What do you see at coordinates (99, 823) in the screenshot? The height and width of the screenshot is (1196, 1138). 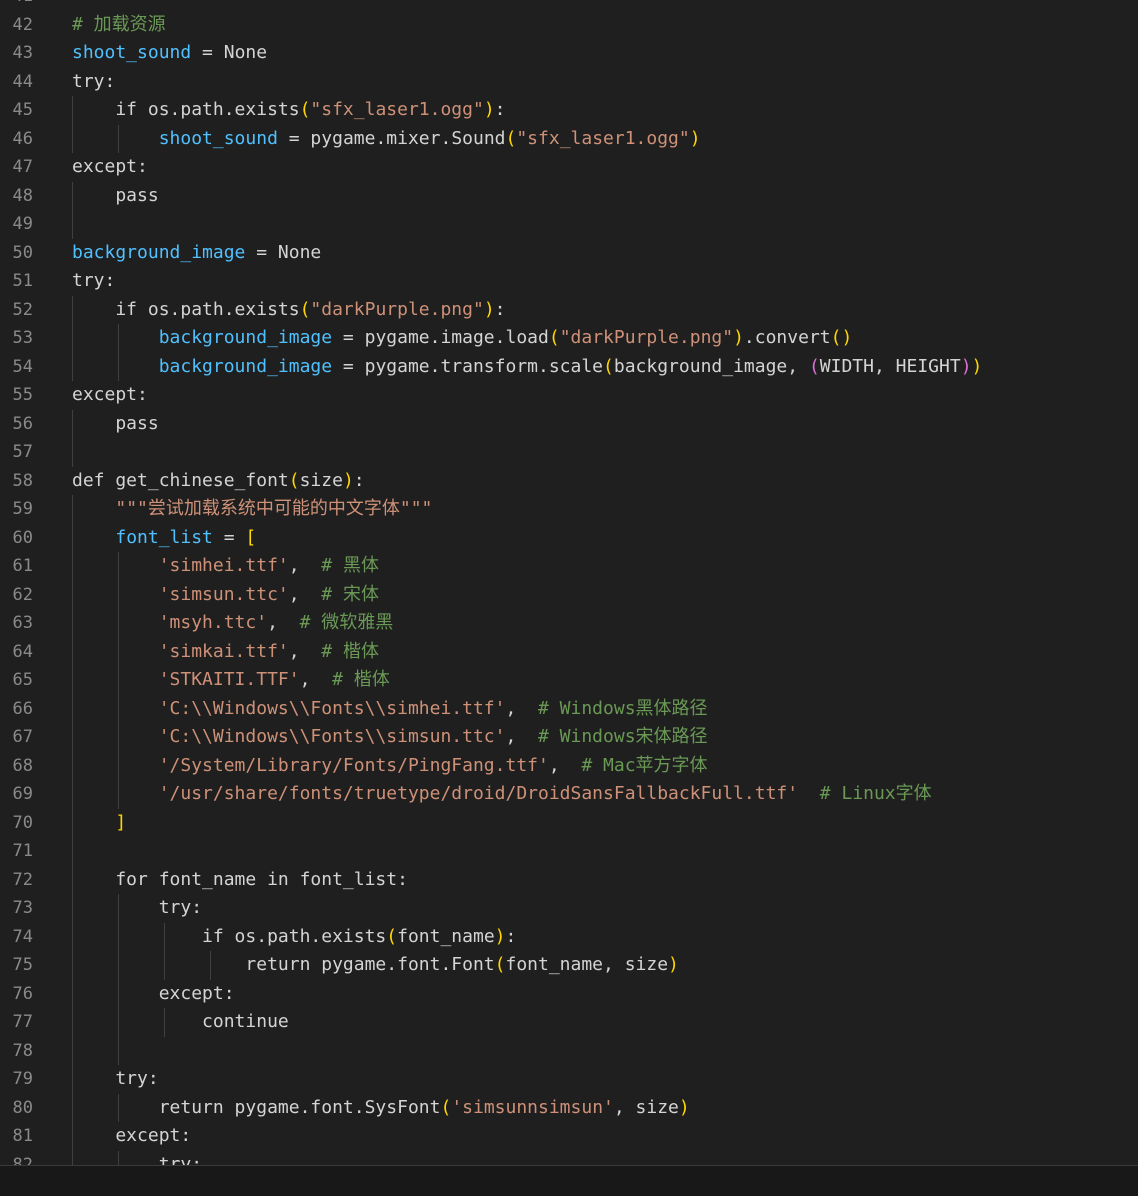 I see `code-text: ]` at bounding box center [99, 823].